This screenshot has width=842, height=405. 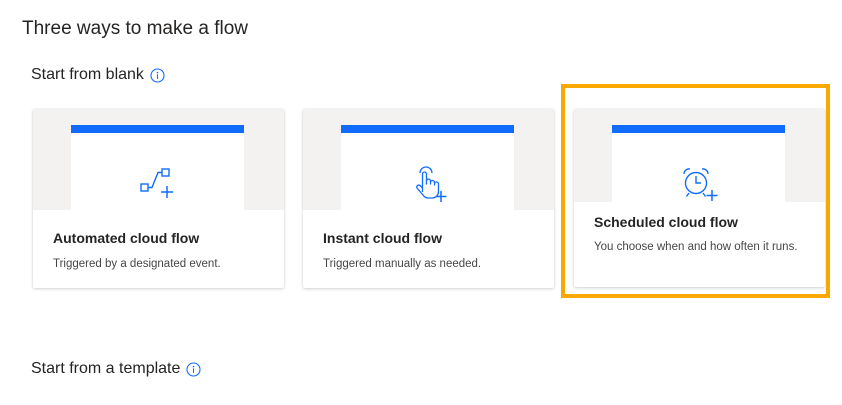 I want to click on touch-hand-icon, so click(x=428, y=185).